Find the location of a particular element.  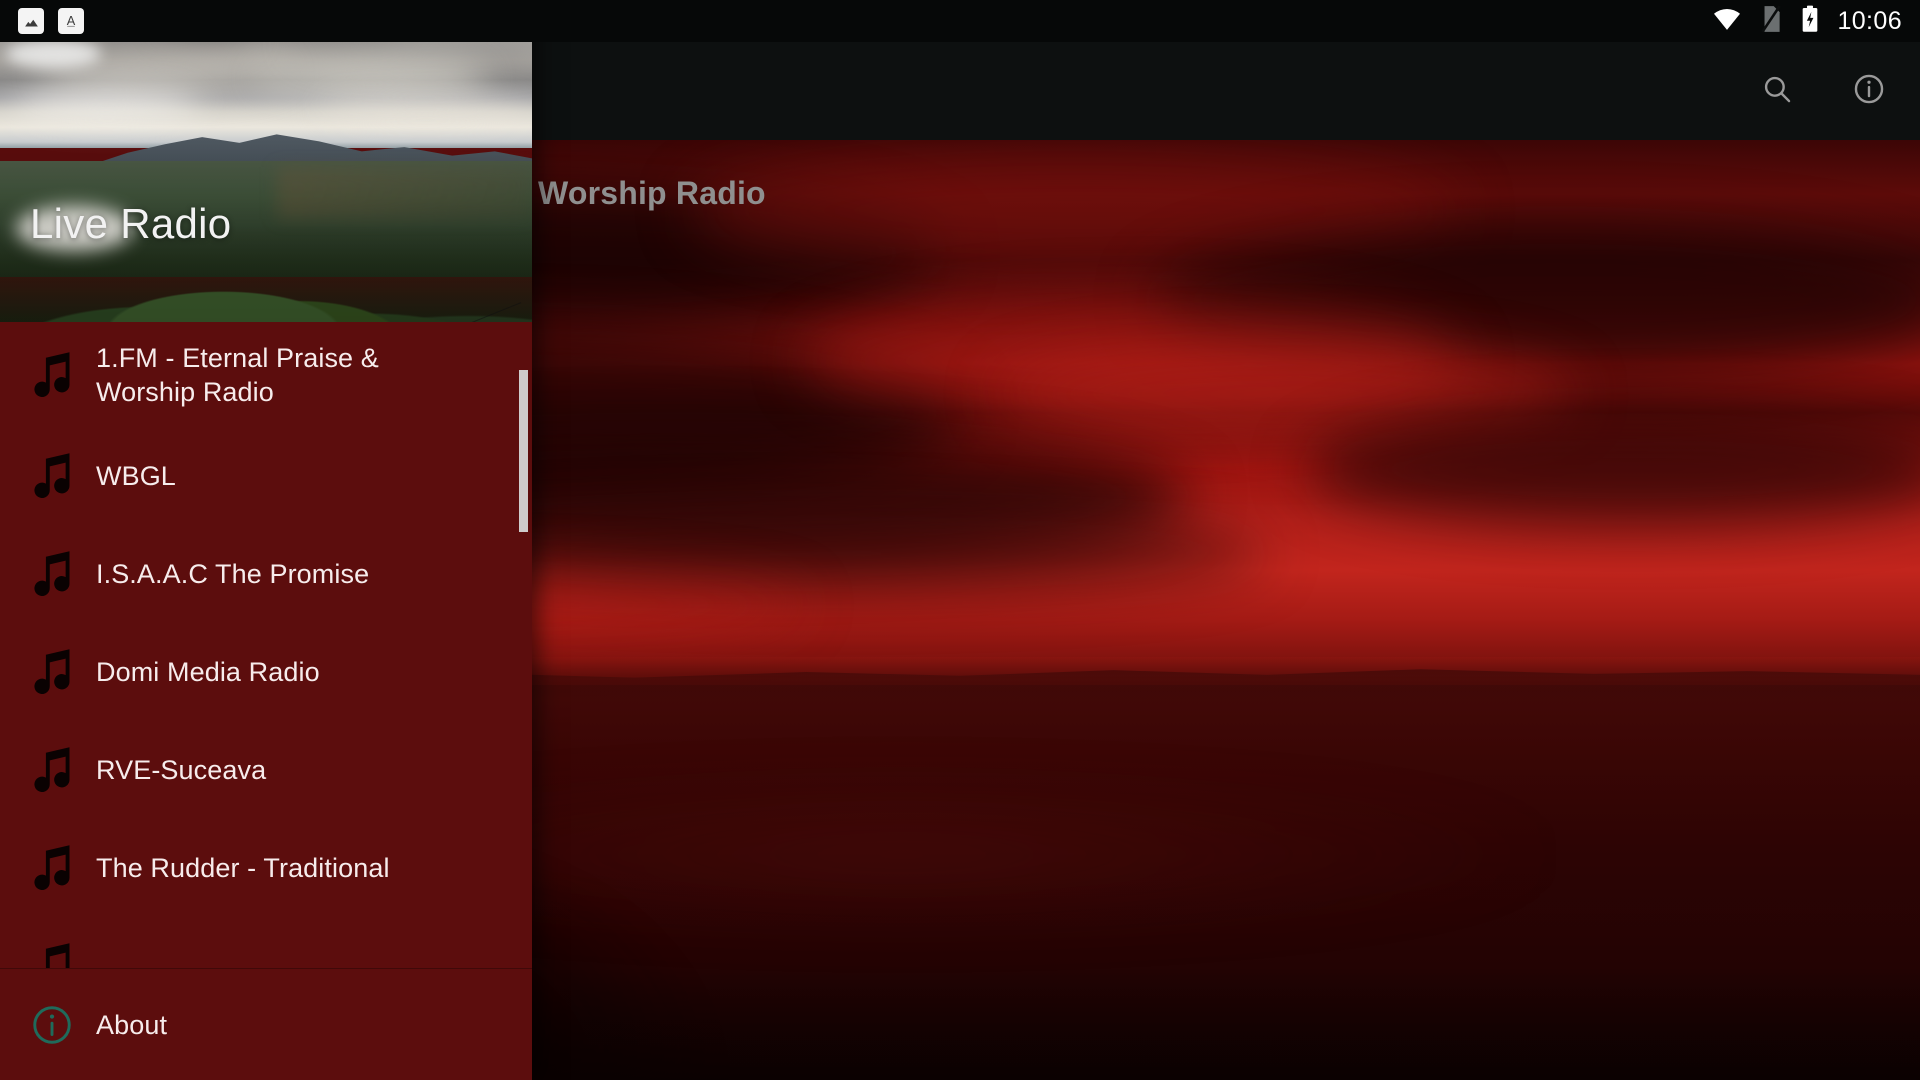

drawer-scrollbar is located at coordinates (523, 451).